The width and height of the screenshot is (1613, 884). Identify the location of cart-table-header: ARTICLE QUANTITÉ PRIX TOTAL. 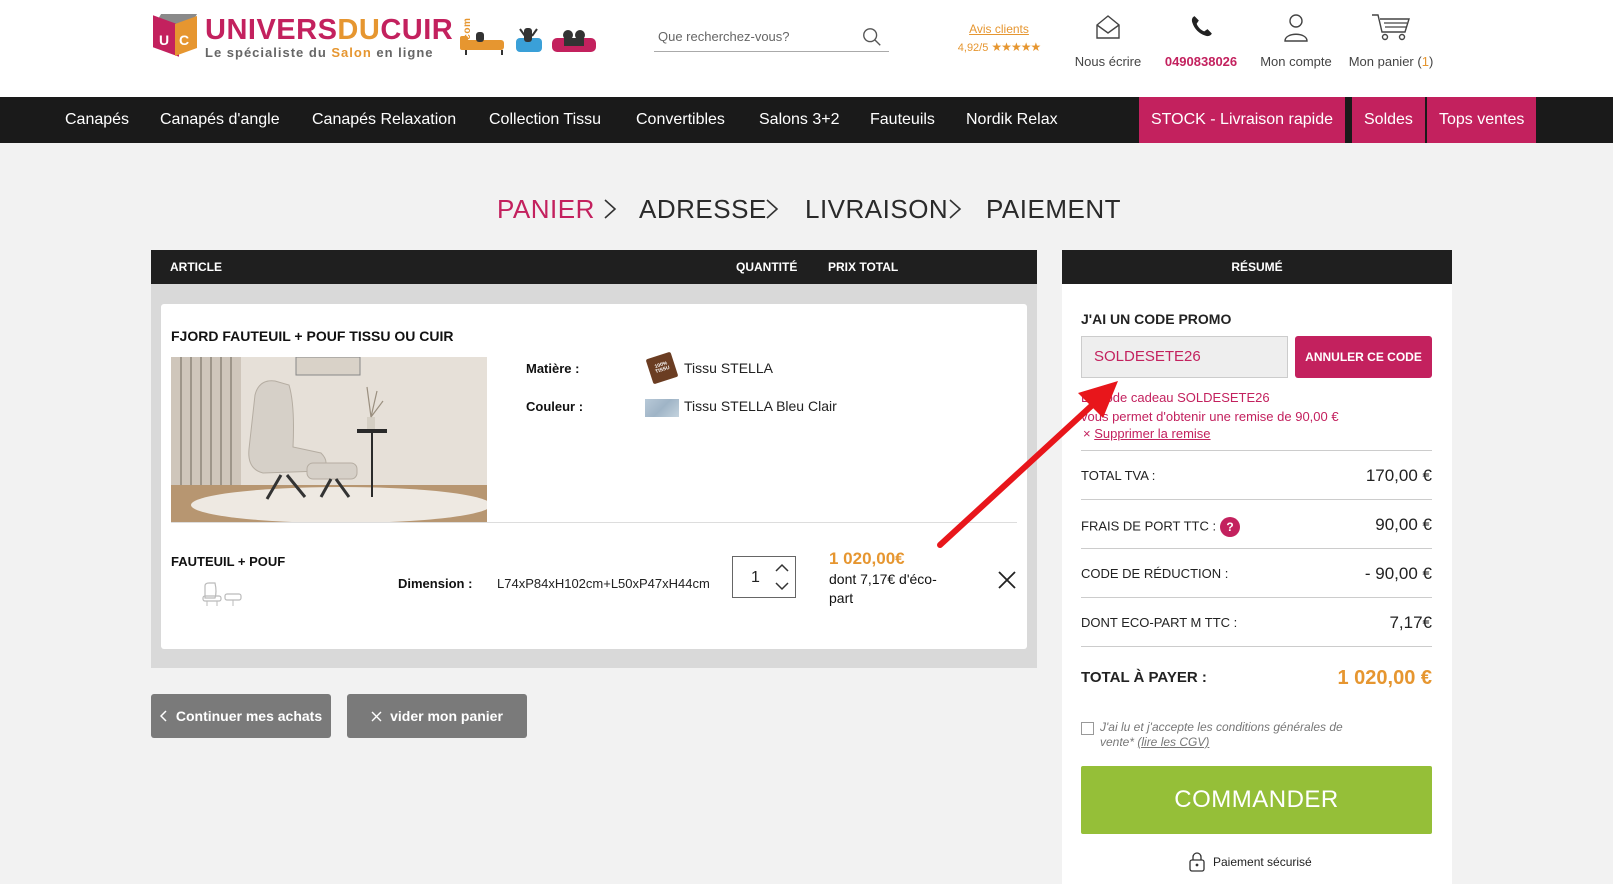
(594, 267).